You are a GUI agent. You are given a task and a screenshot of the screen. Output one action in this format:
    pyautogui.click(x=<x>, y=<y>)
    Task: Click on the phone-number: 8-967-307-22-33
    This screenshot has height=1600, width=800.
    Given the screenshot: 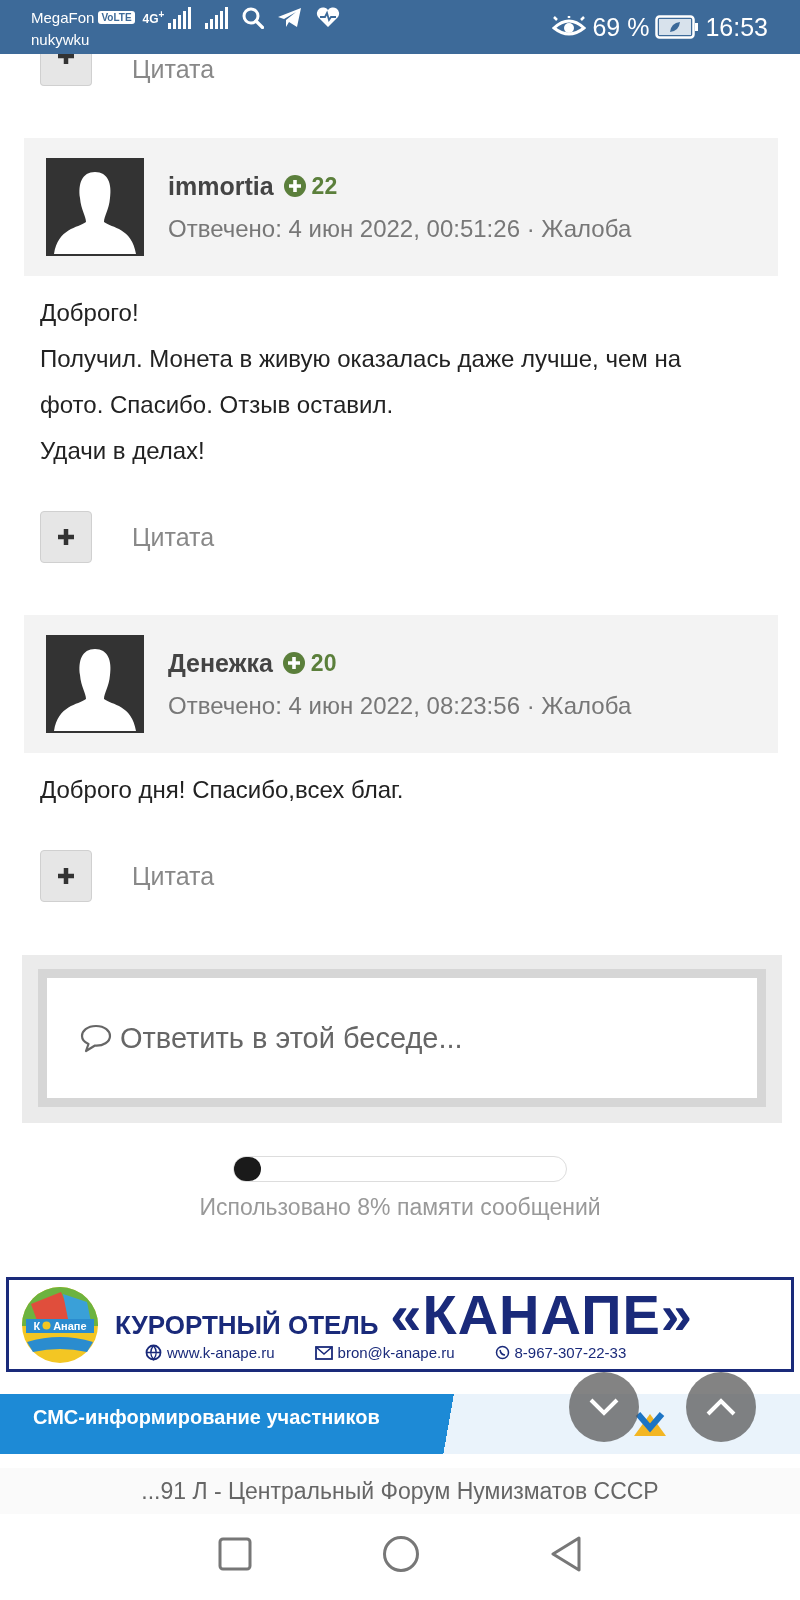 What is the action you would take?
    pyautogui.click(x=570, y=1352)
    